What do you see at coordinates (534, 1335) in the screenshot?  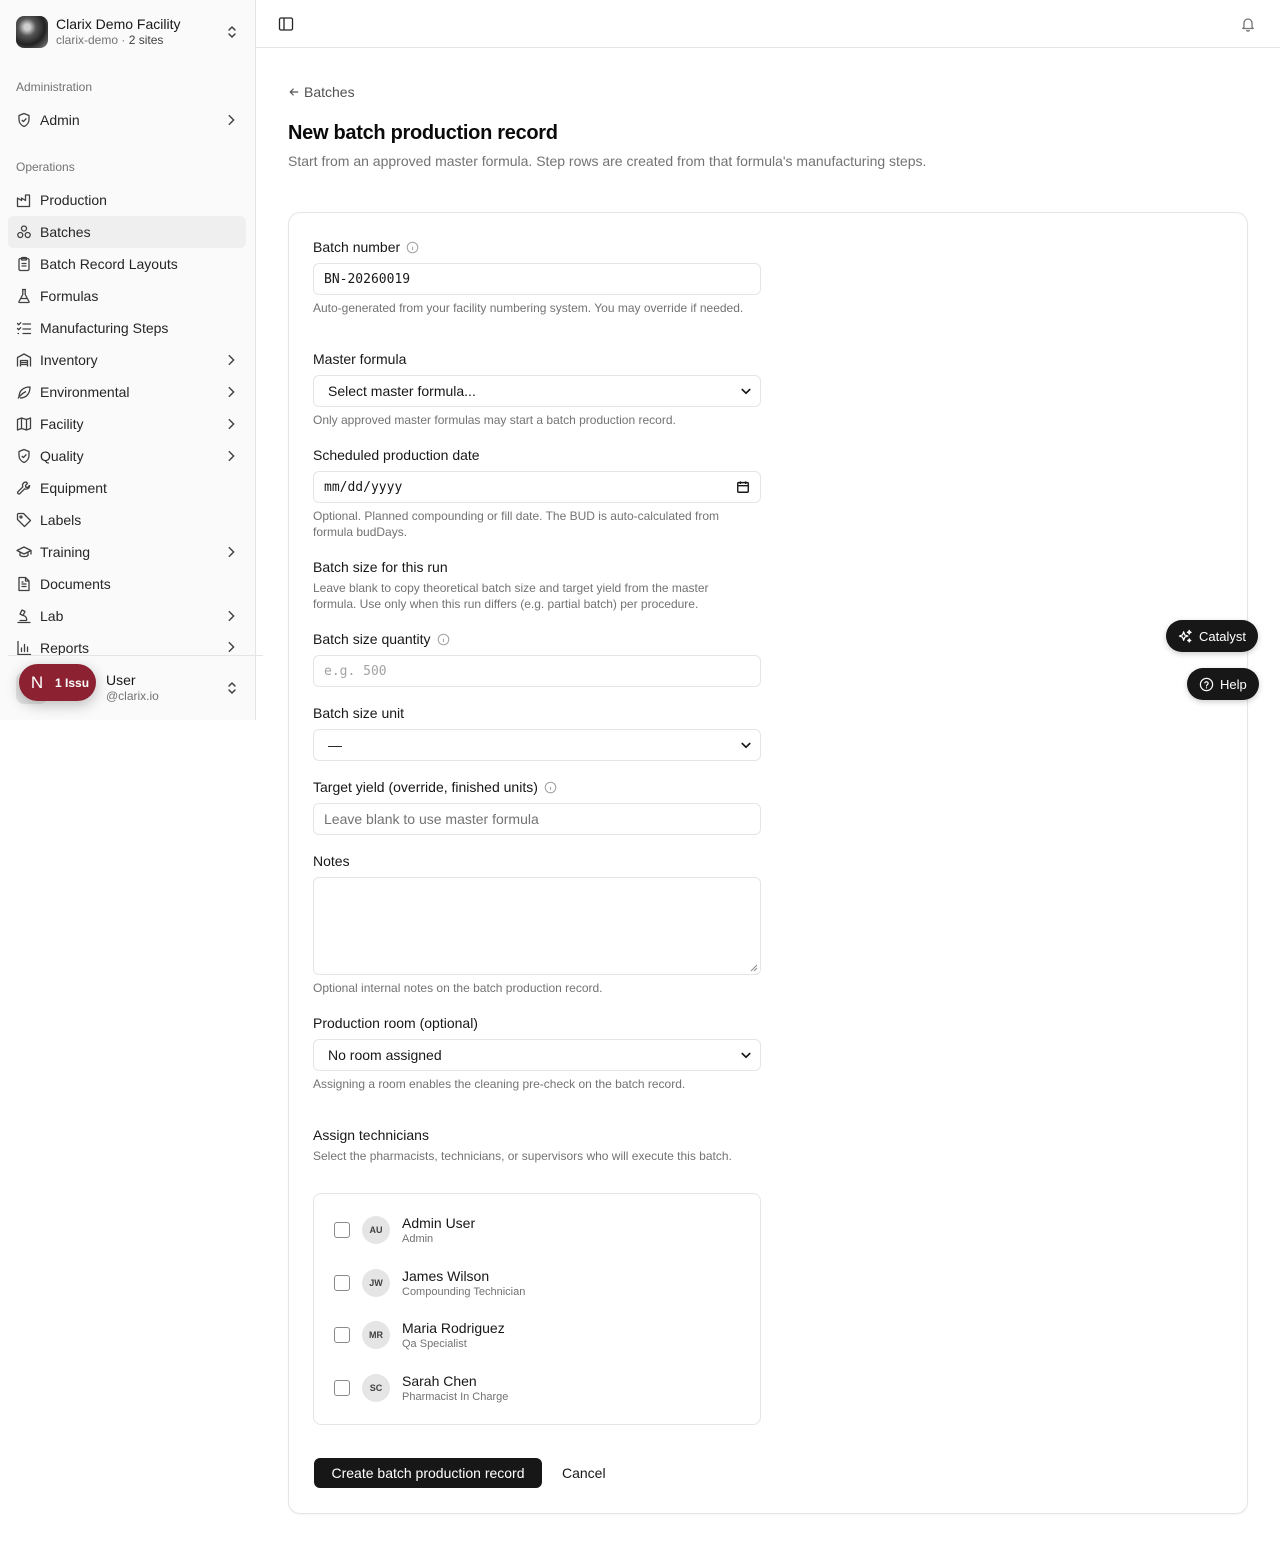 I see `technician-row: MR Maria Rodriguez Qa Specialist` at bounding box center [534, 1335].